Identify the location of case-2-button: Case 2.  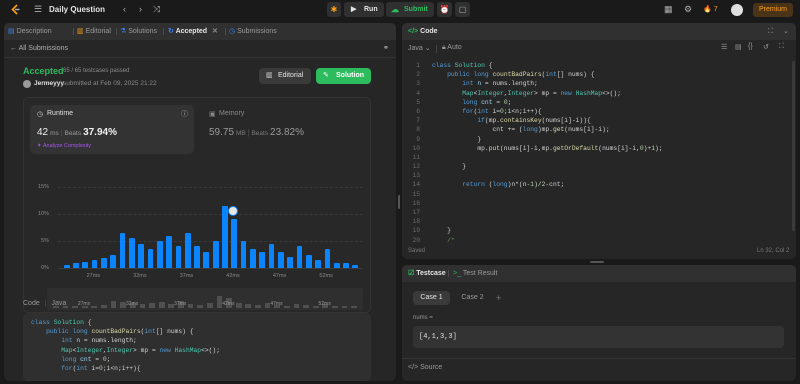
(472, 298).